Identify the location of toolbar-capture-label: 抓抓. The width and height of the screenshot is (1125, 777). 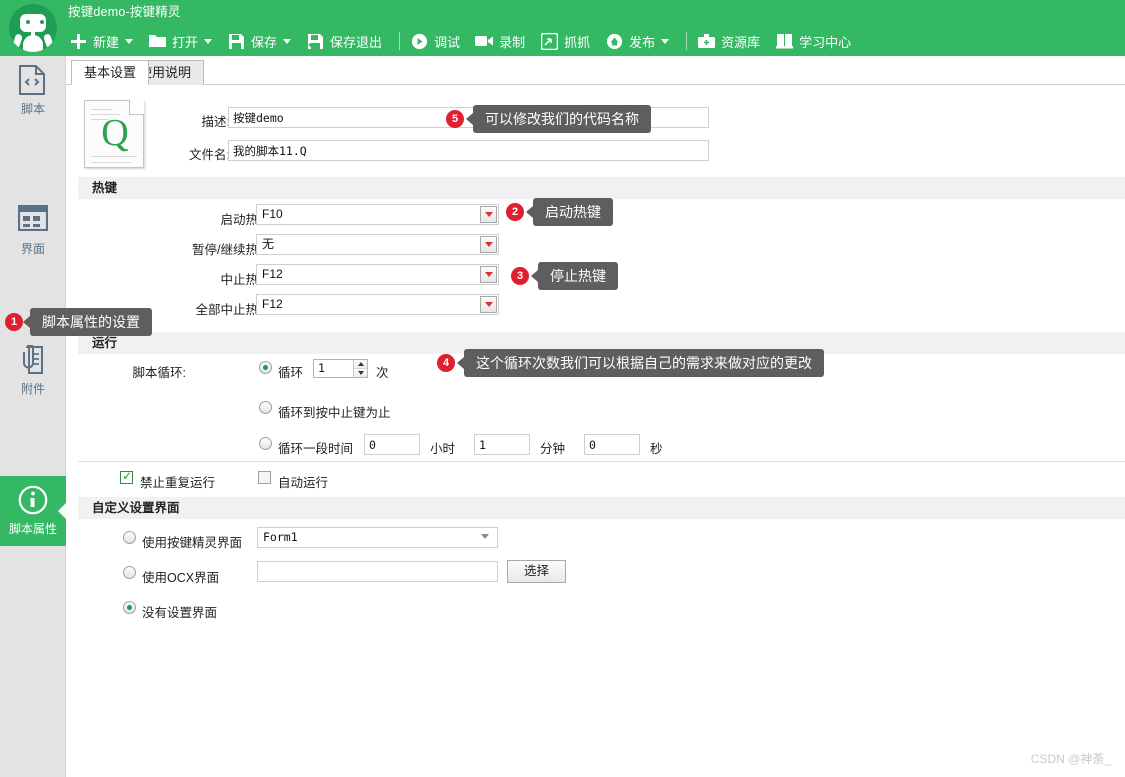
(577, 42).